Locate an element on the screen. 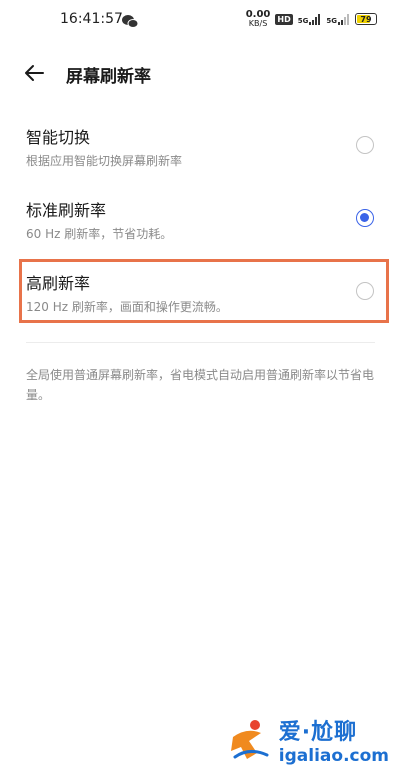 The image size is (401, 774). option-subtitle: 60 Hz 刷新率，节省功耗。 is located at coordinates (99, 234).